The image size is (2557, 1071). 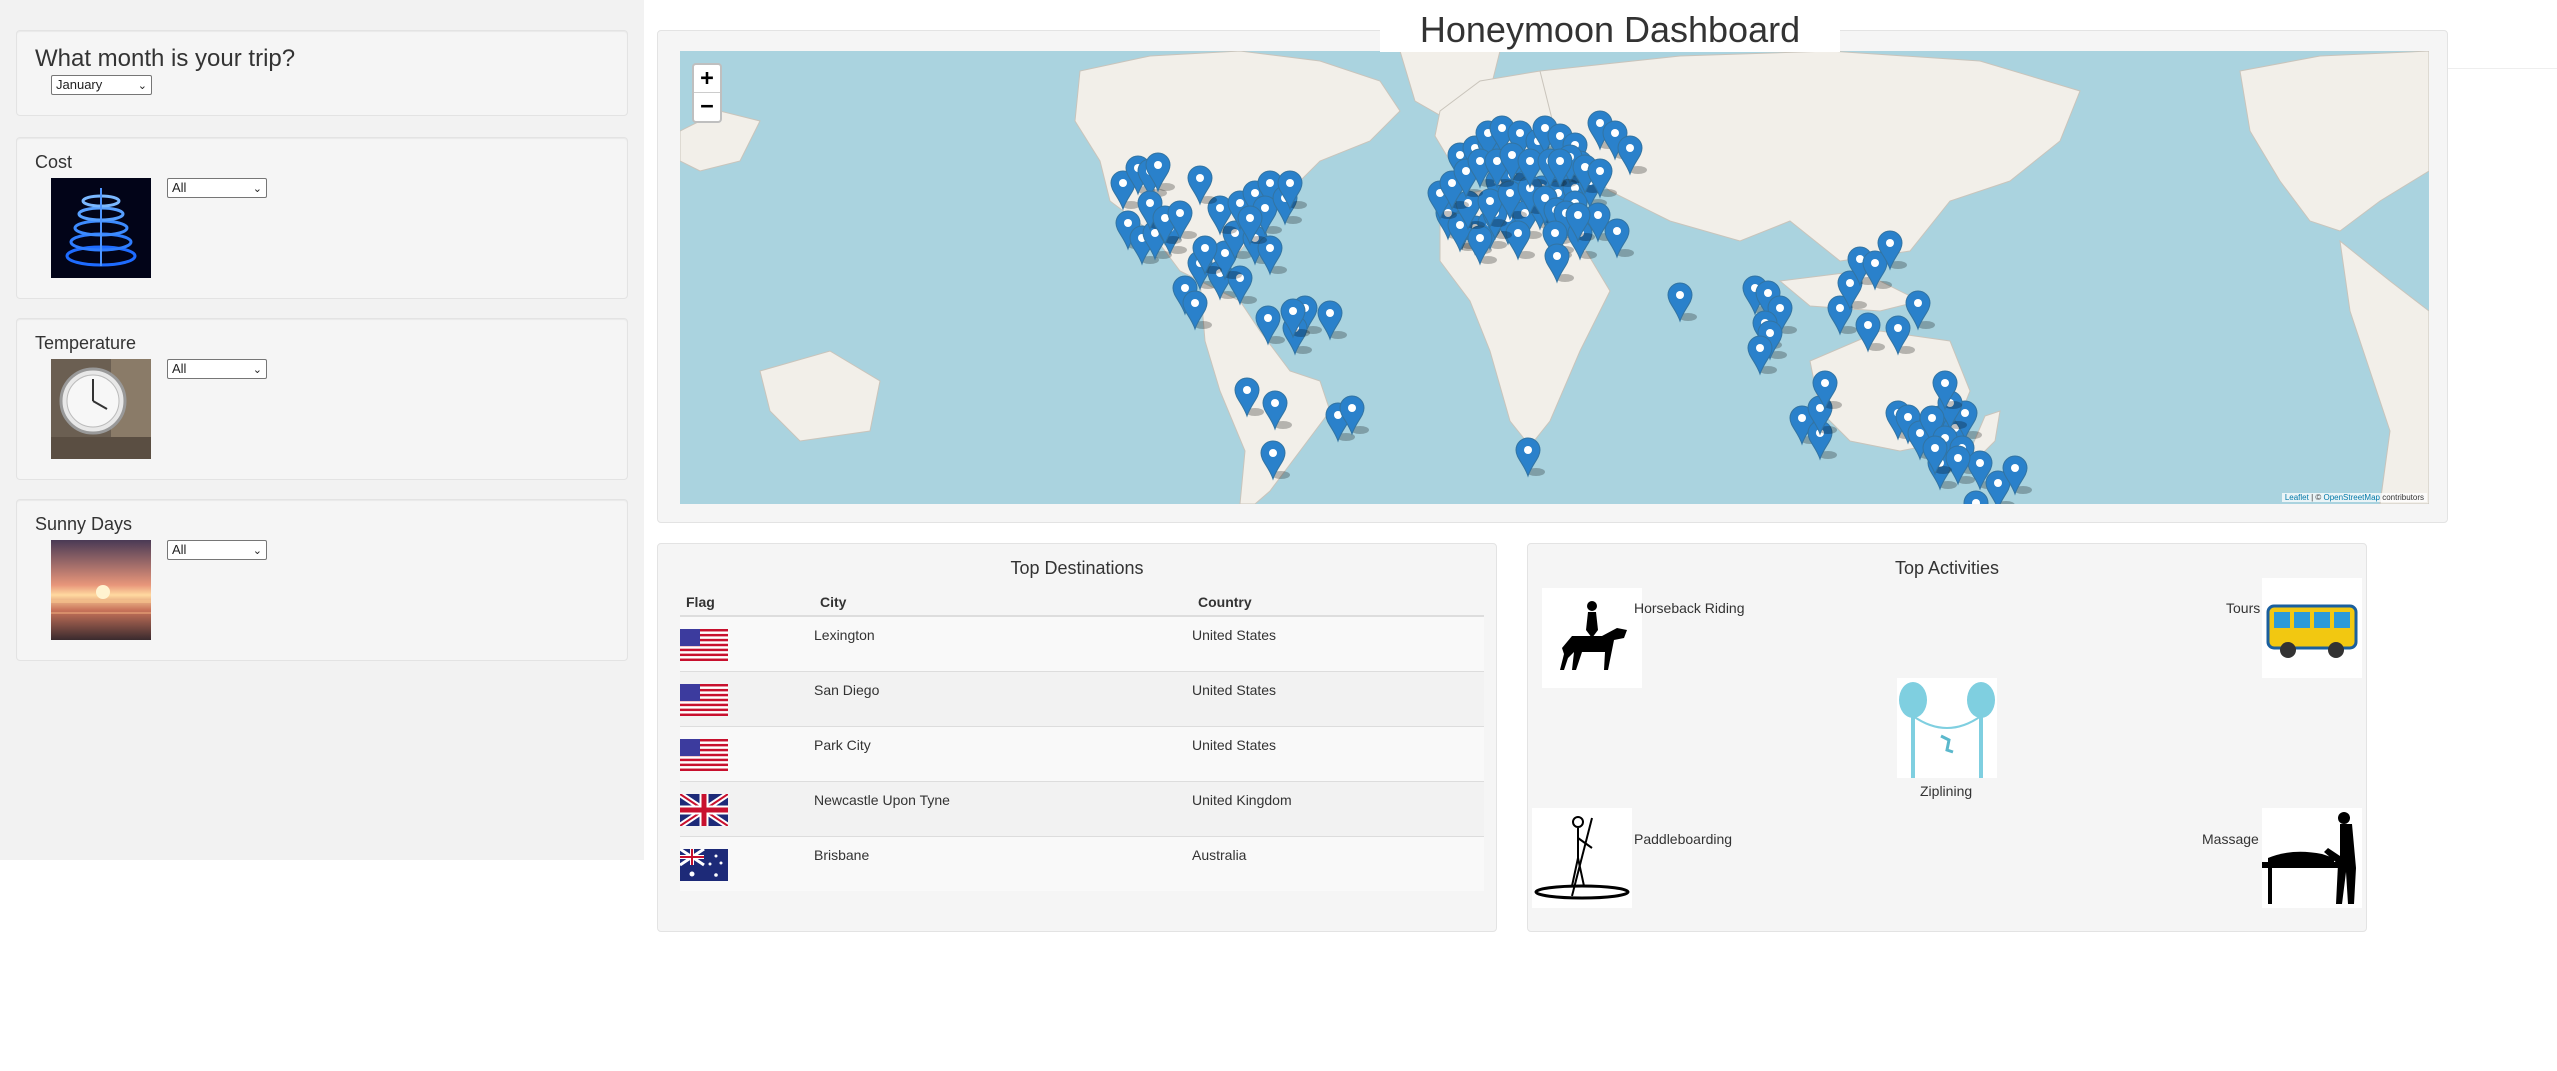 What do you see at coordinates (1946, 791) in the screenshot?
I see `activity-ziplining: Ziplining` at bounding box center [1946, 791].